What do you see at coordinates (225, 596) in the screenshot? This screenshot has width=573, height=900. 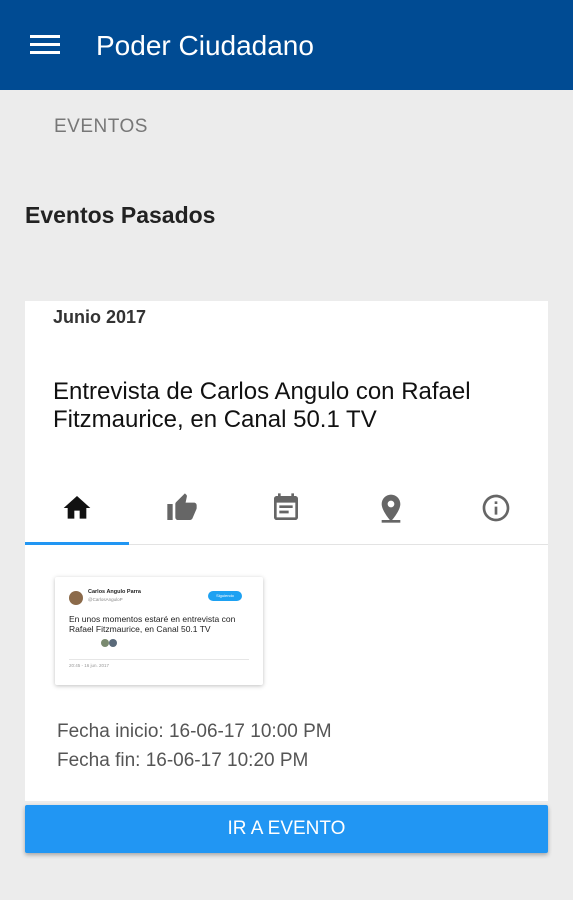 I see `follow-badge: Siguiendo` at bounding box center [225, 596].